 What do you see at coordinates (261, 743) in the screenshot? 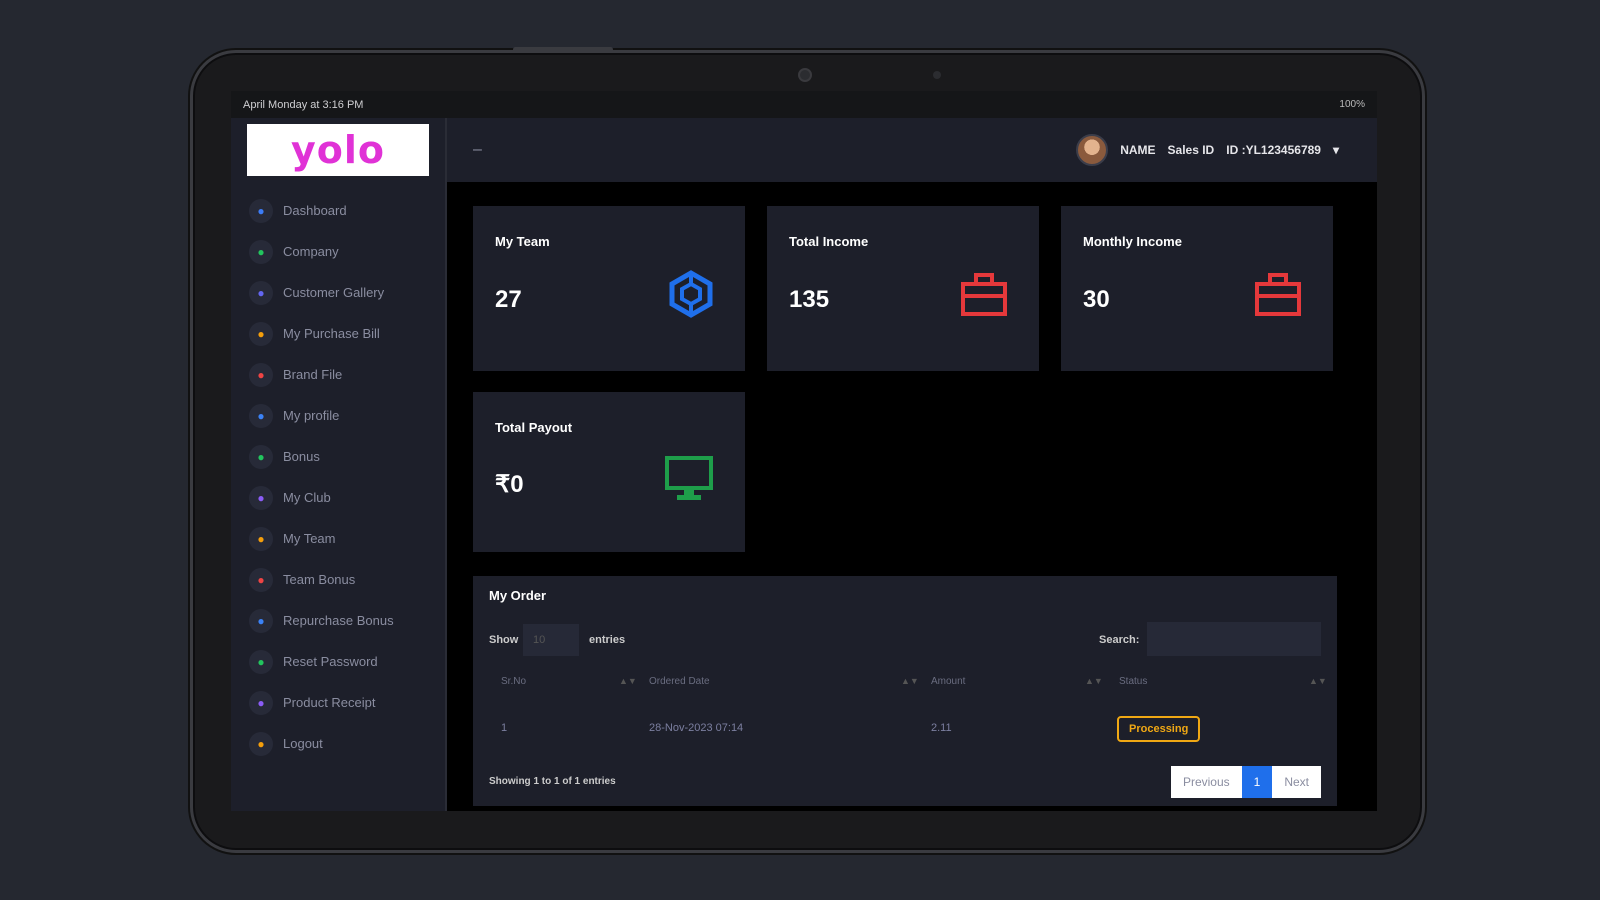
I see `logout-icon: ●` at bounding box center [261, 743].